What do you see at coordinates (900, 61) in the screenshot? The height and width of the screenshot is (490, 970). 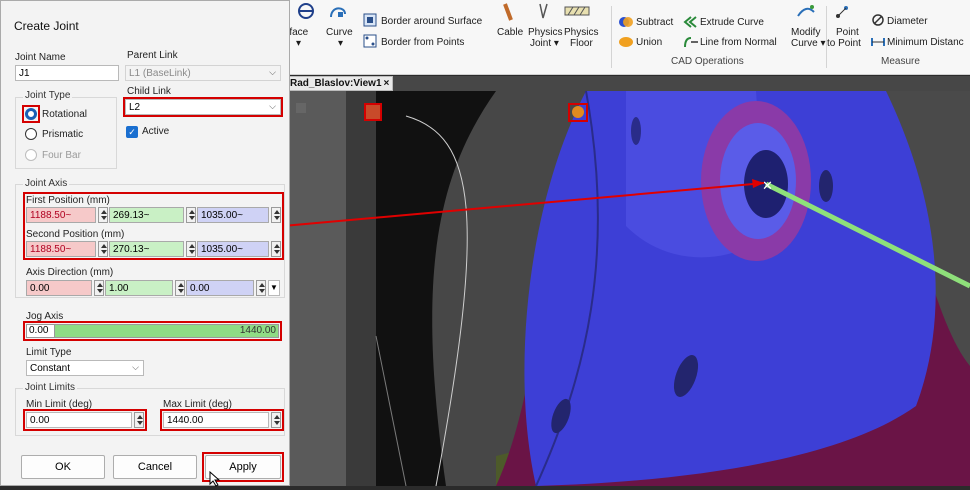 I see `measure-group-label: Measure` at bounding box center [900, 61].